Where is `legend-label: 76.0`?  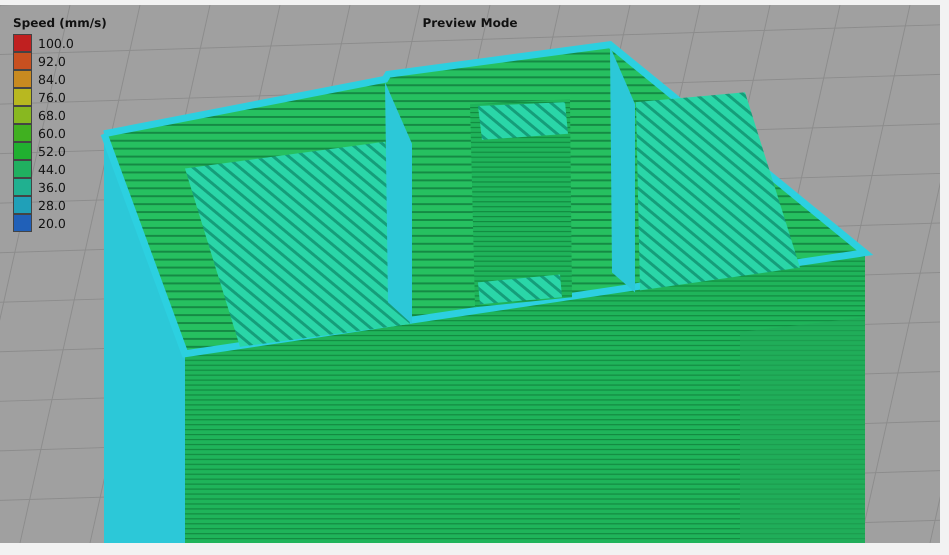 legend-label: 76.0 is located at coordinates (52, 97).